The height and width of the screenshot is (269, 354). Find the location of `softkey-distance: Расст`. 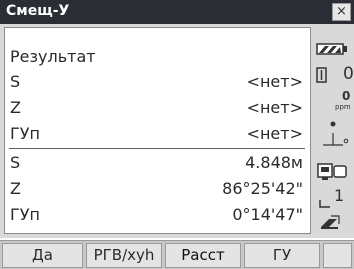

softkey-distance: Расст is located at coordinates (203, 255).